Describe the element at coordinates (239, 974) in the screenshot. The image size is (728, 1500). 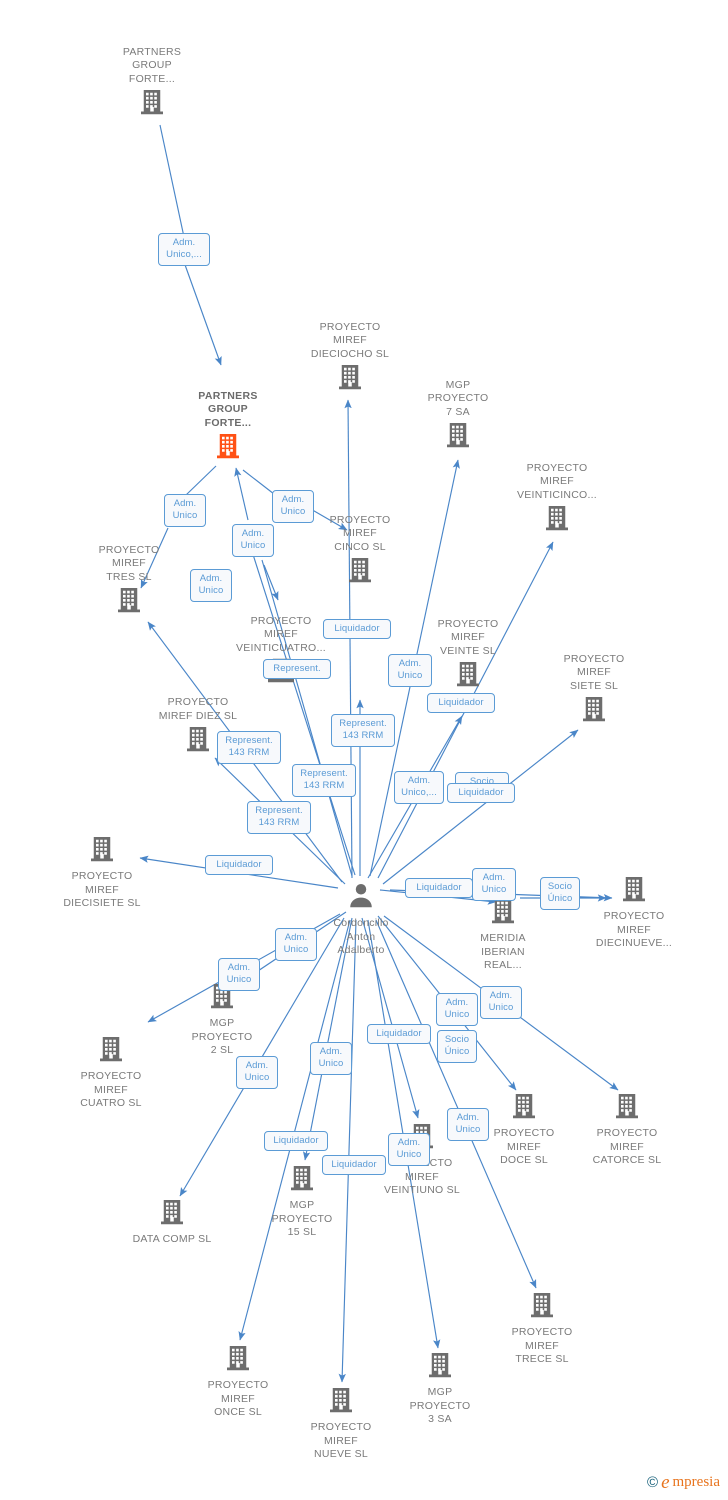
I see `relation-tag-t22: Adm. Unico` at that location.